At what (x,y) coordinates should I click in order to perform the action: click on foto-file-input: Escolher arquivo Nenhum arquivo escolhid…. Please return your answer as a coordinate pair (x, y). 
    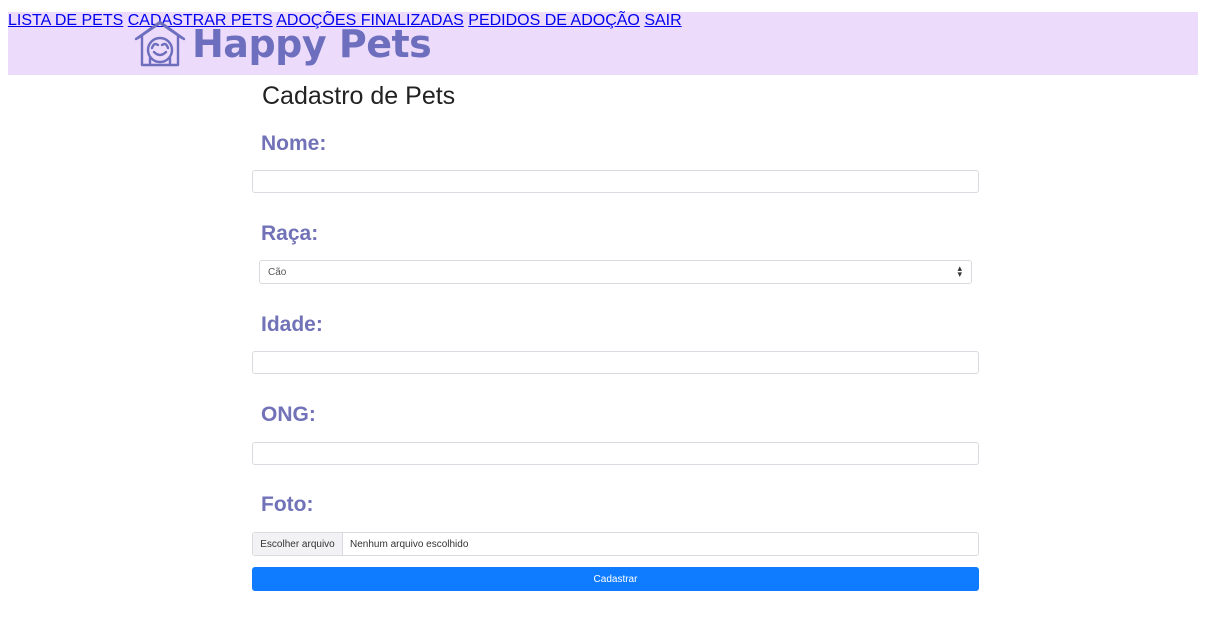
    Looking at the image, I should click on (615, 544).